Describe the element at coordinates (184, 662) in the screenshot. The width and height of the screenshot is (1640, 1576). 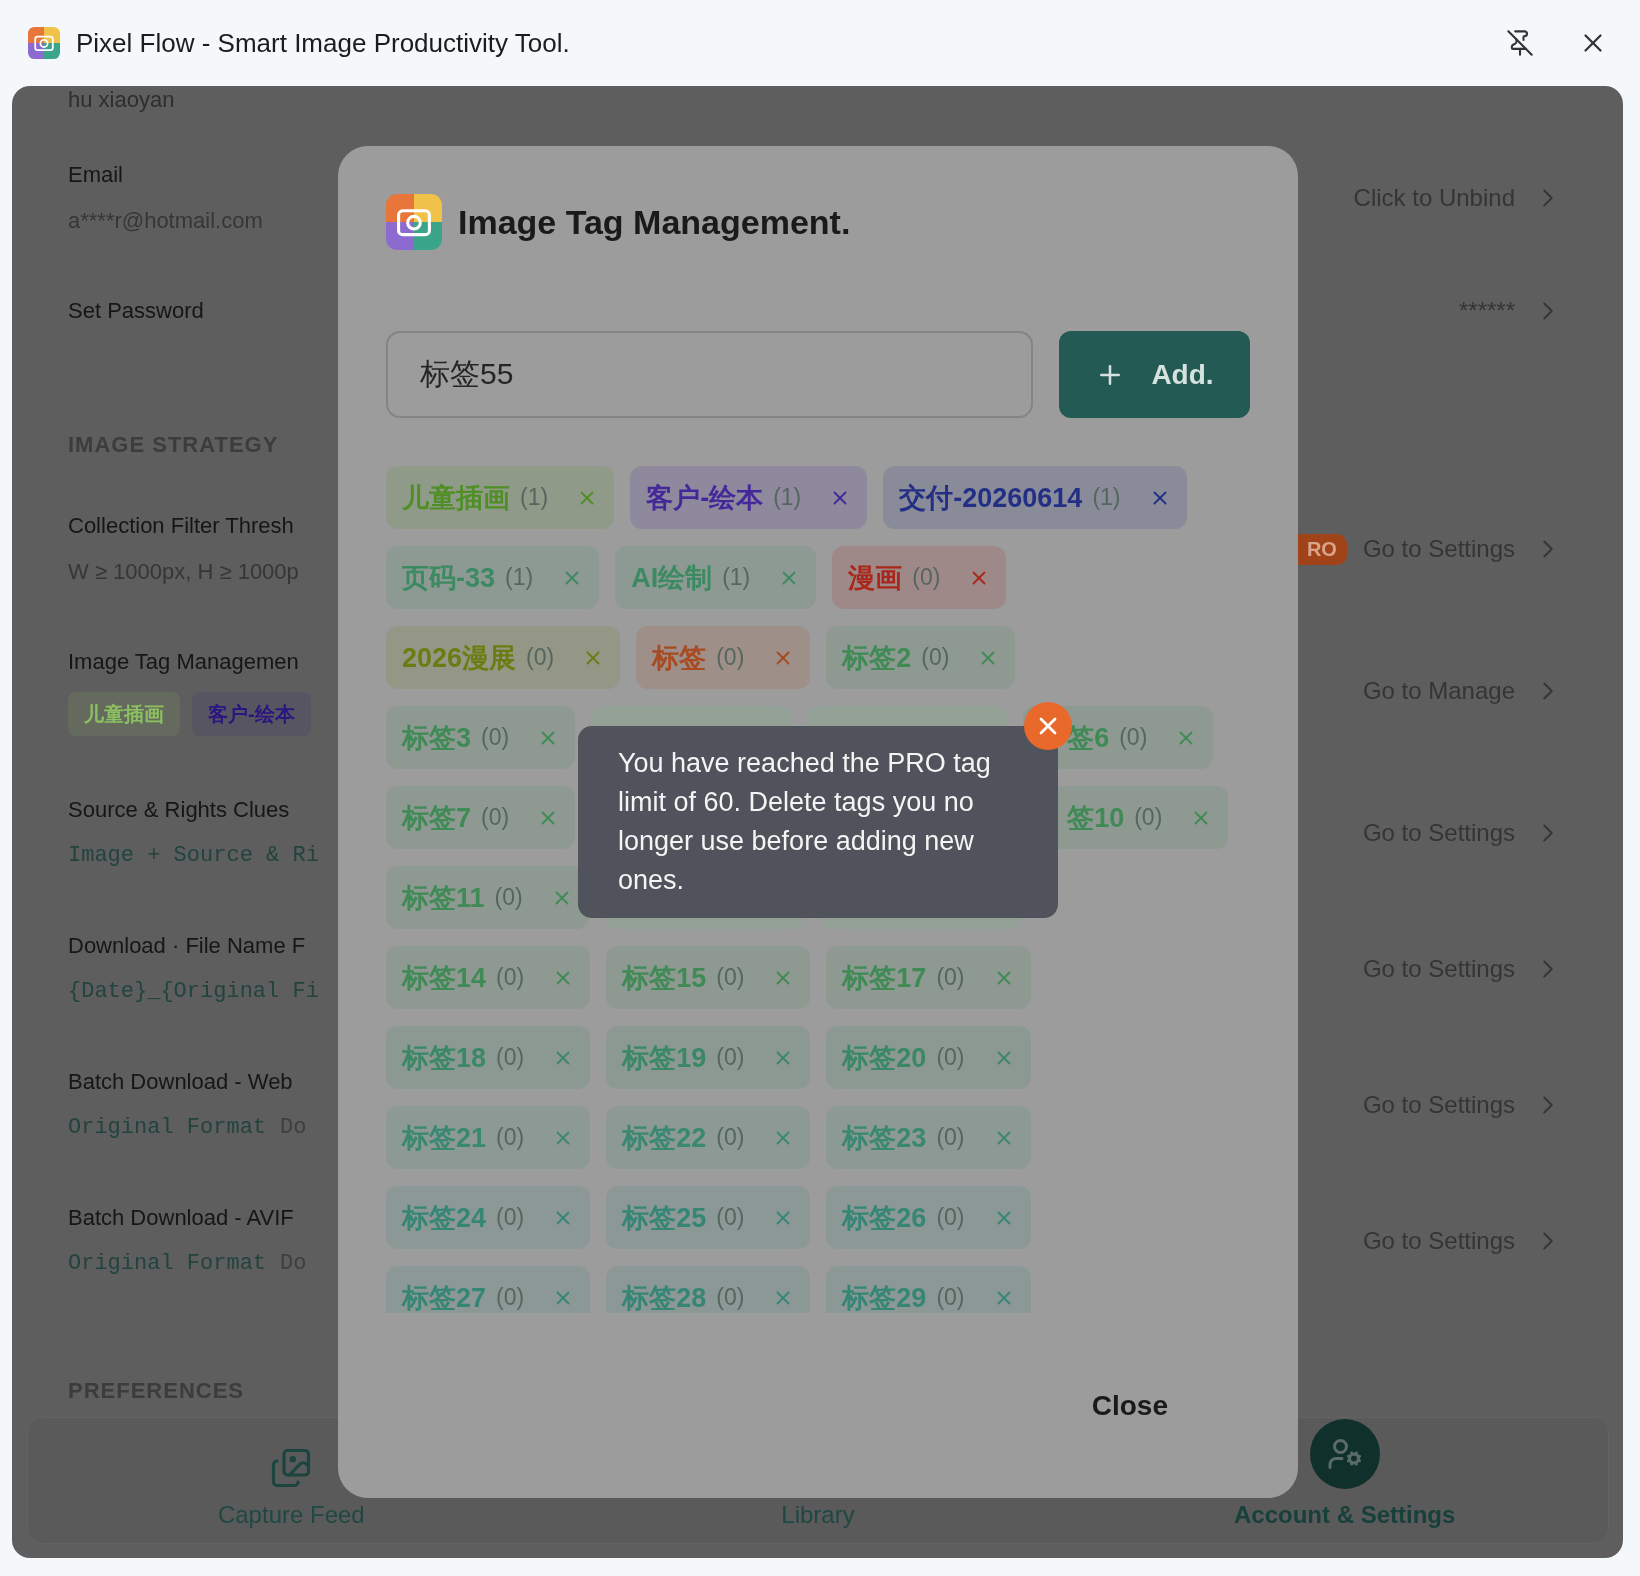
I see `setting-label: Image Tag Managemen` at that location.